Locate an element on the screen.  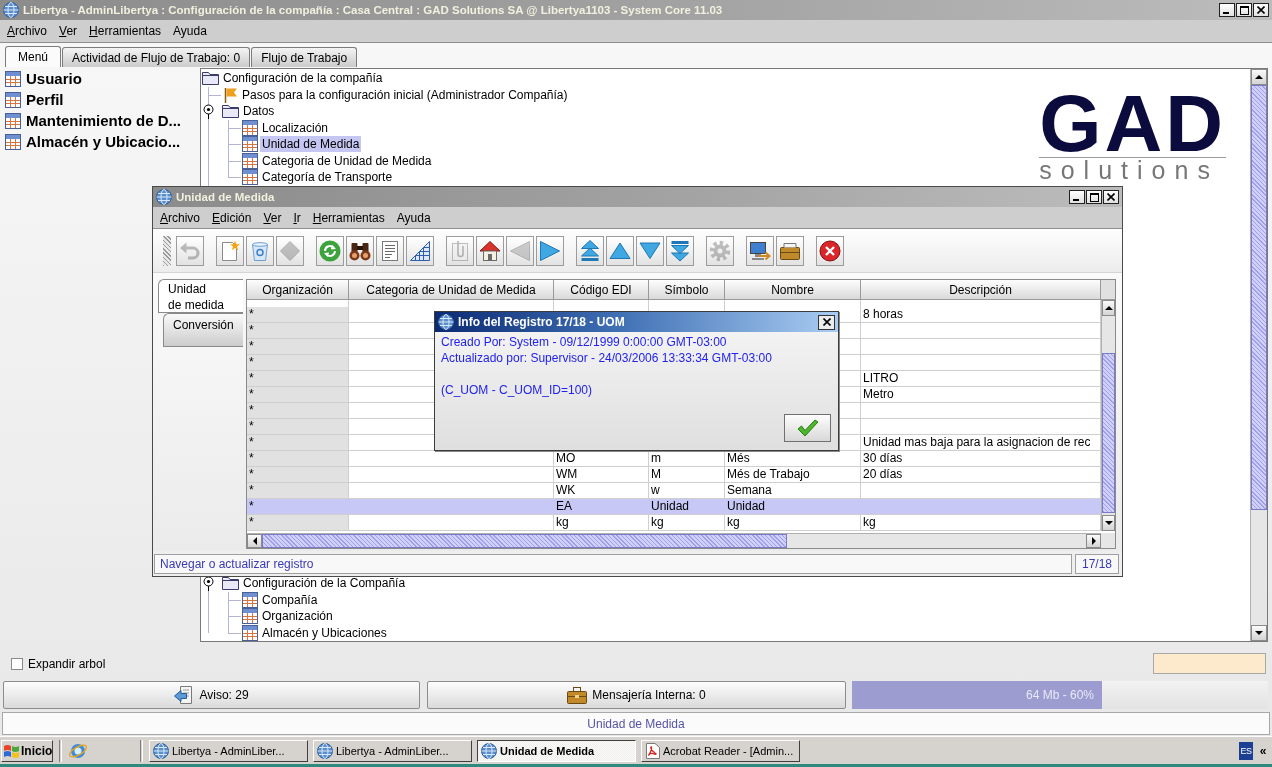
paperclip-icon is located at coordinates (460, 250).